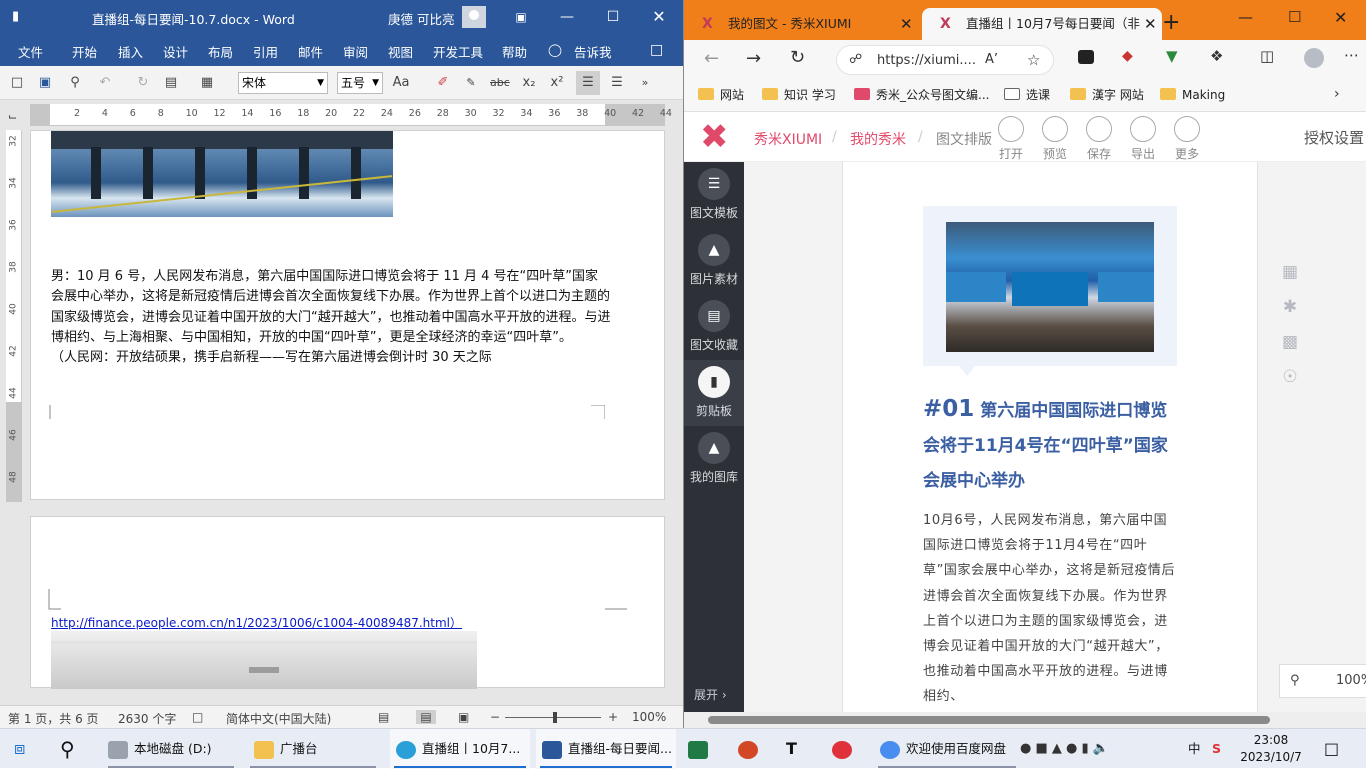 This screenshot has height=769, width=1366. Describe the element at coordinates (1055, 139) in the screenshot. I see `preview-button: 预览` at that location.